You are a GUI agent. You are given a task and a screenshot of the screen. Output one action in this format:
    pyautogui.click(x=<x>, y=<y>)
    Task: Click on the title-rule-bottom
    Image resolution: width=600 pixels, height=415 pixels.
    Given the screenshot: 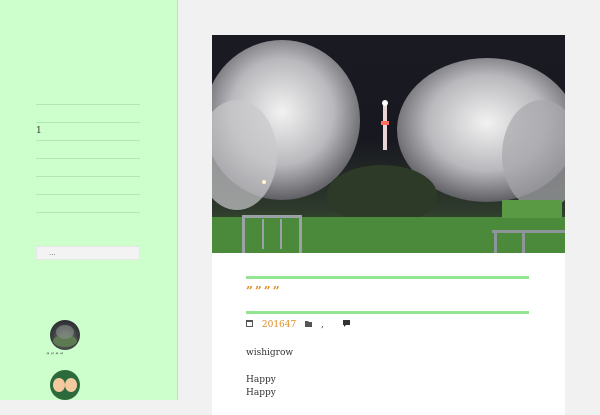 What is the action you would take?
    pyautogui.click(x=387, y=312)
    